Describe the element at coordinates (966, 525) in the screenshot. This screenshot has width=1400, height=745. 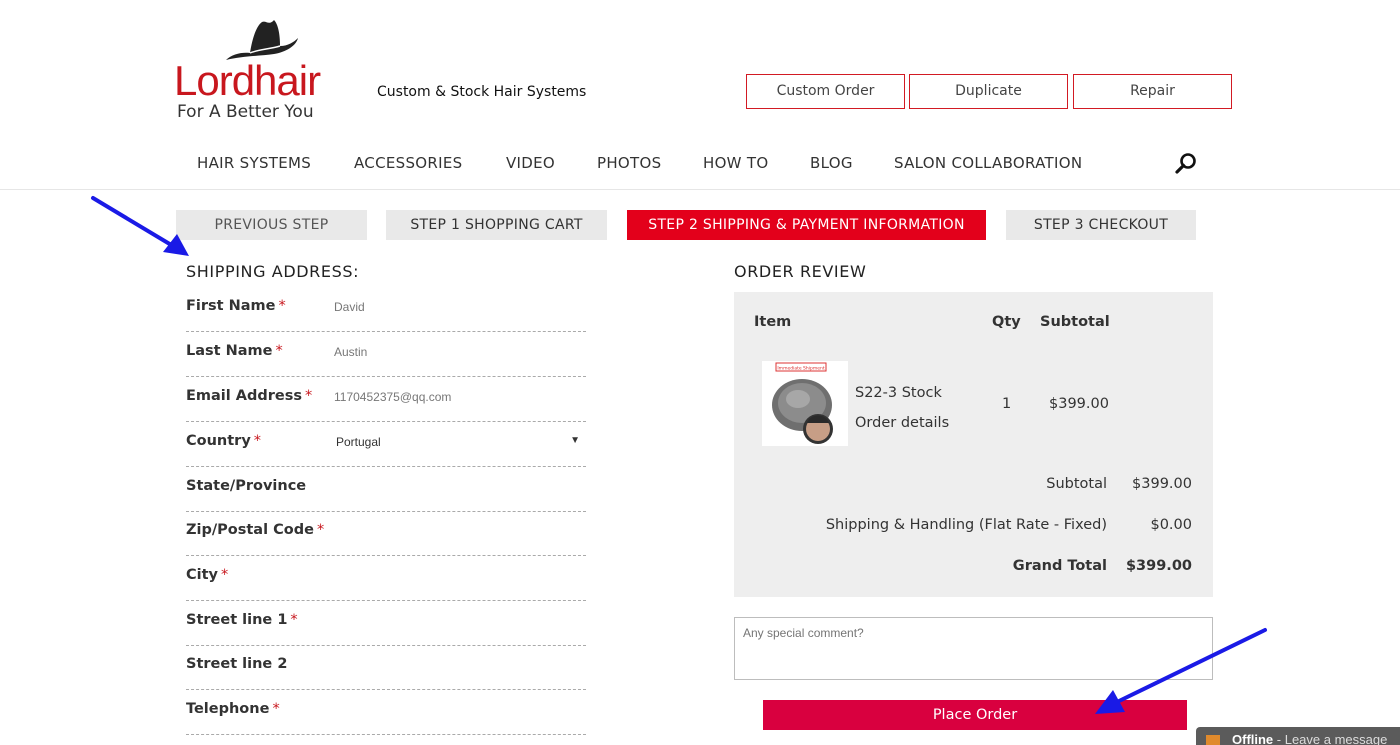
I see `shipping-label: Shipping & Handling (Flat Rate - Fixed)` at that location.